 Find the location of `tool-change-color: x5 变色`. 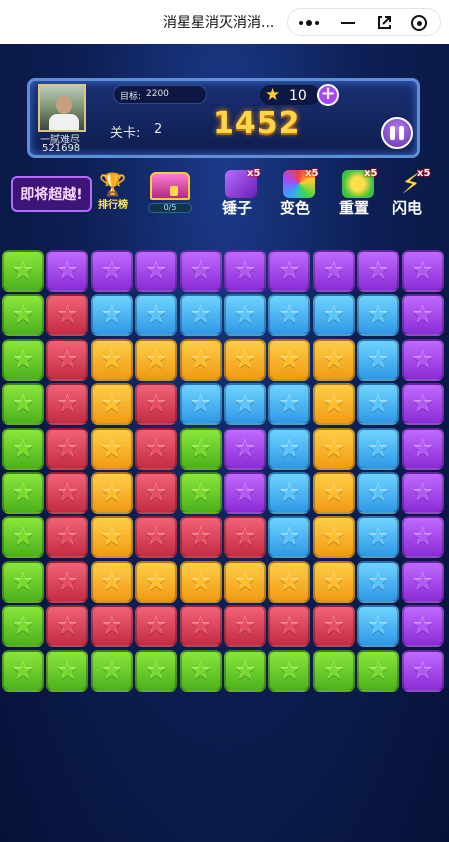

tool-change-color: x5 变色 is located at coordinates (302, 192).